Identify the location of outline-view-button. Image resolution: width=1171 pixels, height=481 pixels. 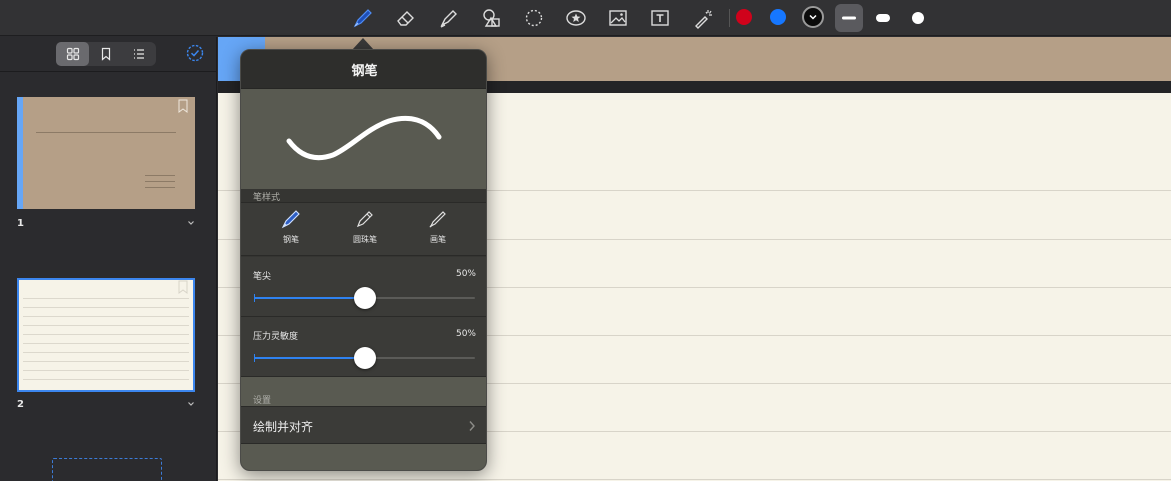
(139, 54).